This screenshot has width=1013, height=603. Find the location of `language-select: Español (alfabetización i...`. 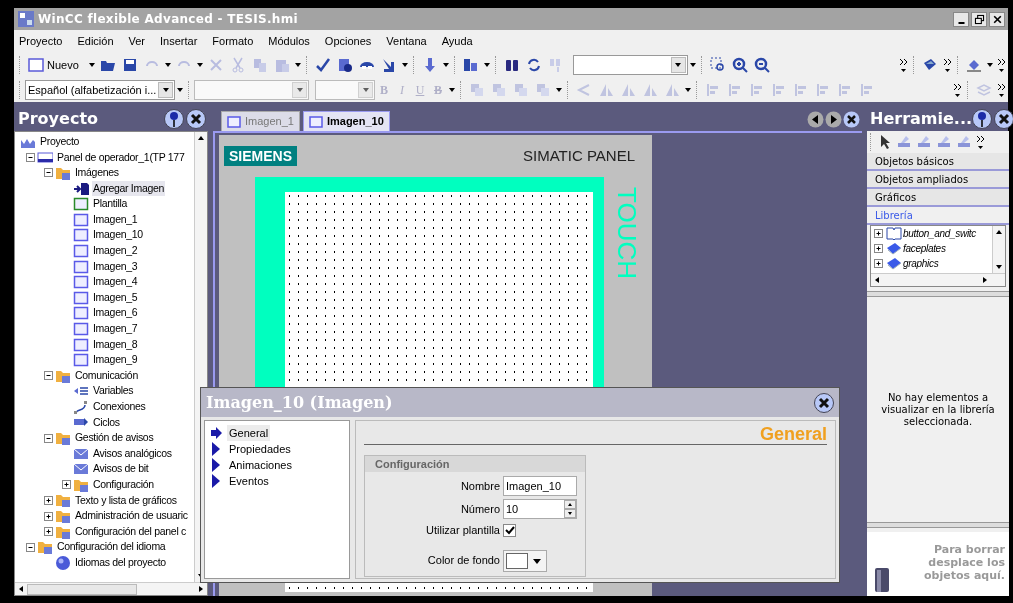

language-select: Español (alfabetización i... is located at coordinates (100, 90).